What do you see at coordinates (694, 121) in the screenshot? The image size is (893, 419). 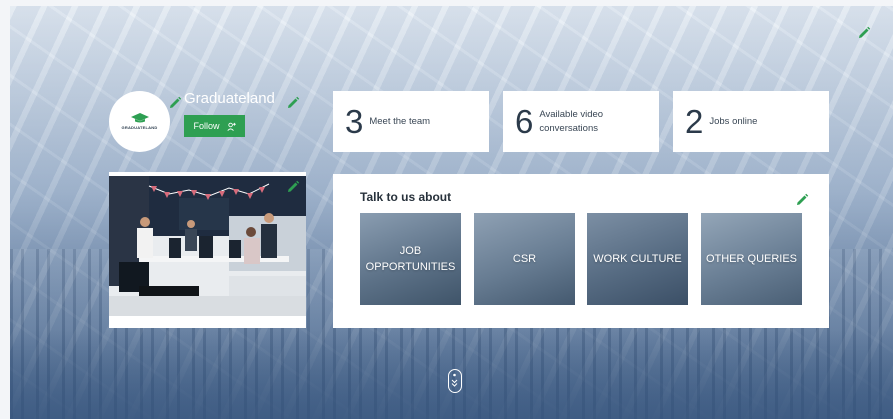 I see `stat-number: 2` at bounding box center [694, 121].